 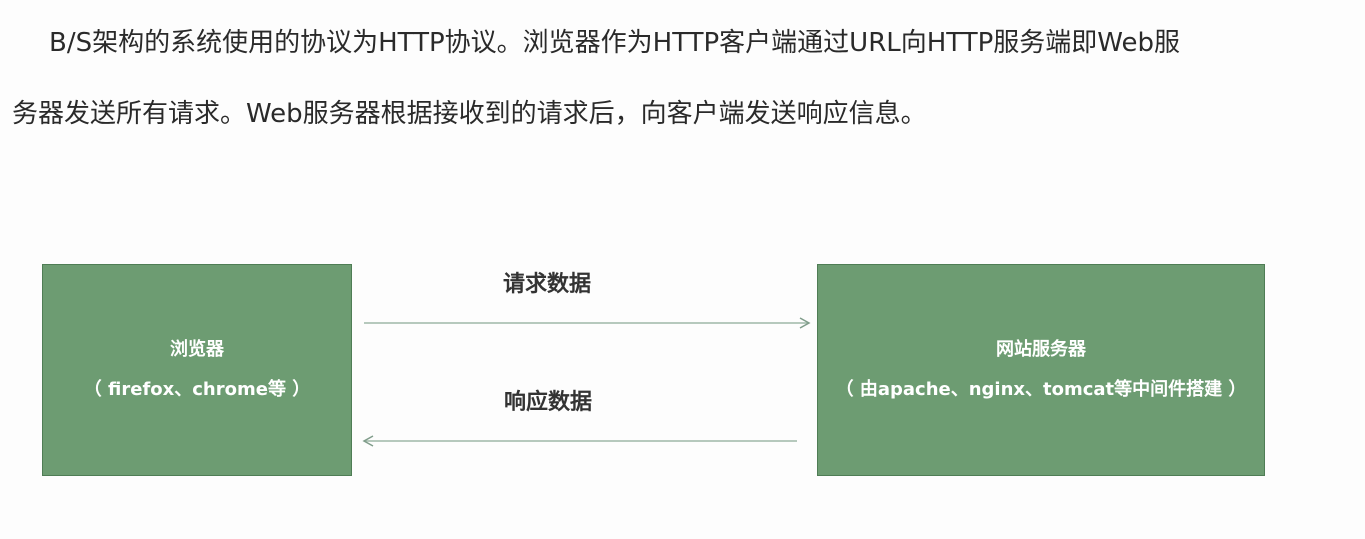 What do you see at coordinates (579, 441) in the screenshot?
I see `response-arrow` at bounding box center [579, 441].